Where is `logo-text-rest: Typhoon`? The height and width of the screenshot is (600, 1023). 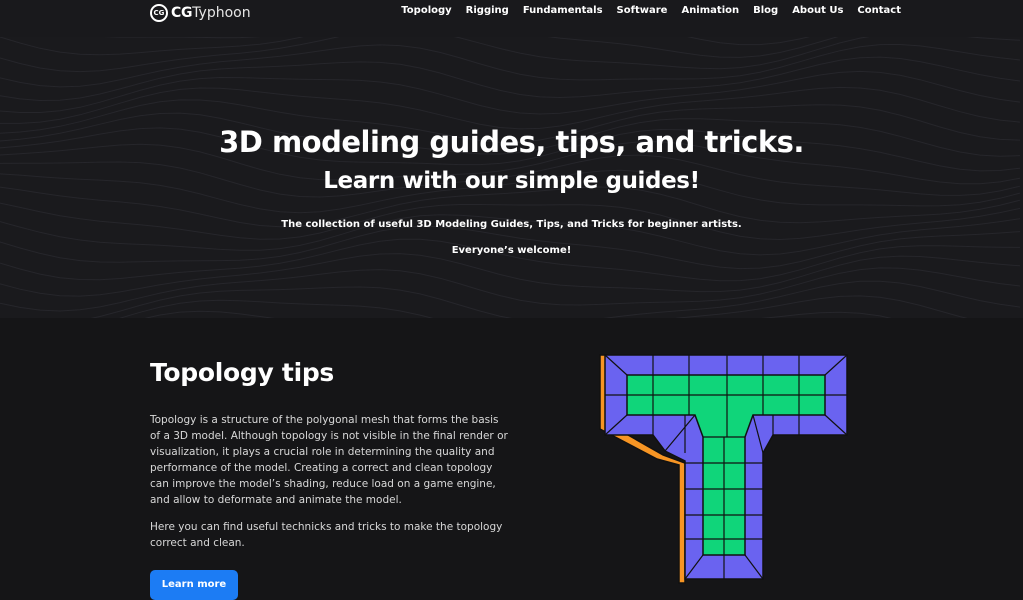
logo-text-rest: Typhoon is located at coordinates (221, 13).